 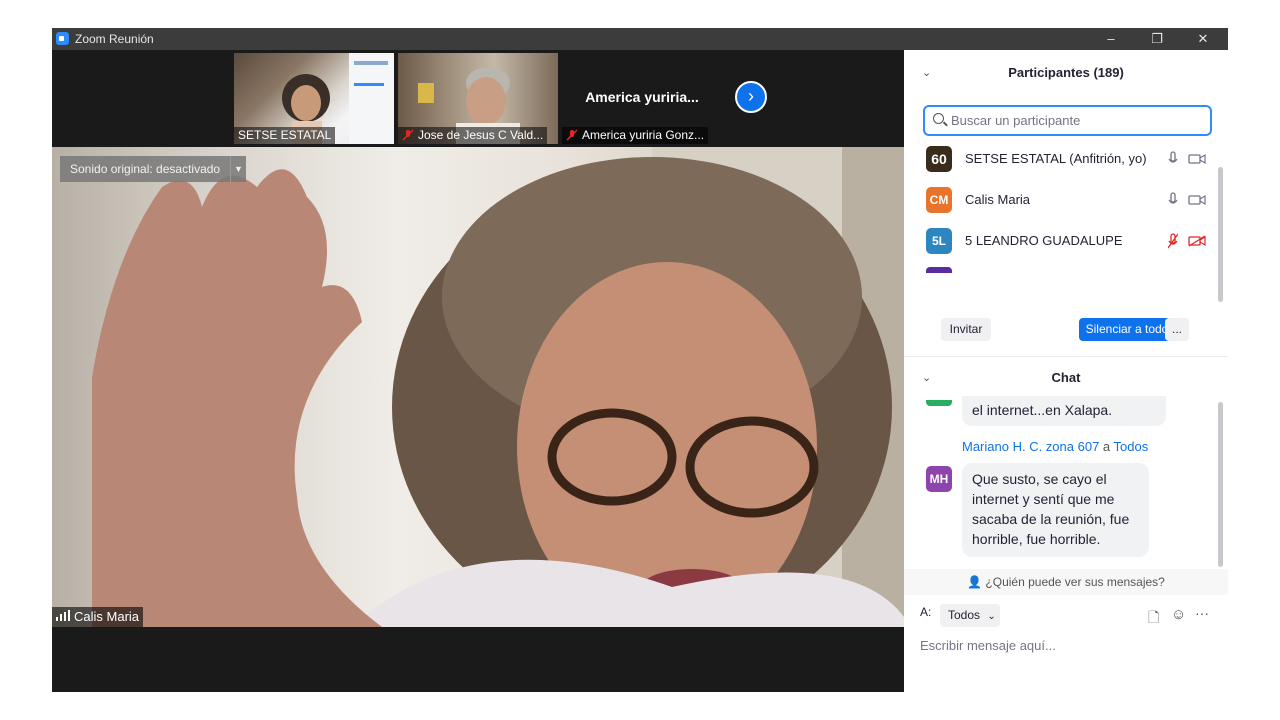 What do you see at coordinates (1197, 241) in the screenshot?
I see `video-off-icon` at bounding box center [1197, 241].